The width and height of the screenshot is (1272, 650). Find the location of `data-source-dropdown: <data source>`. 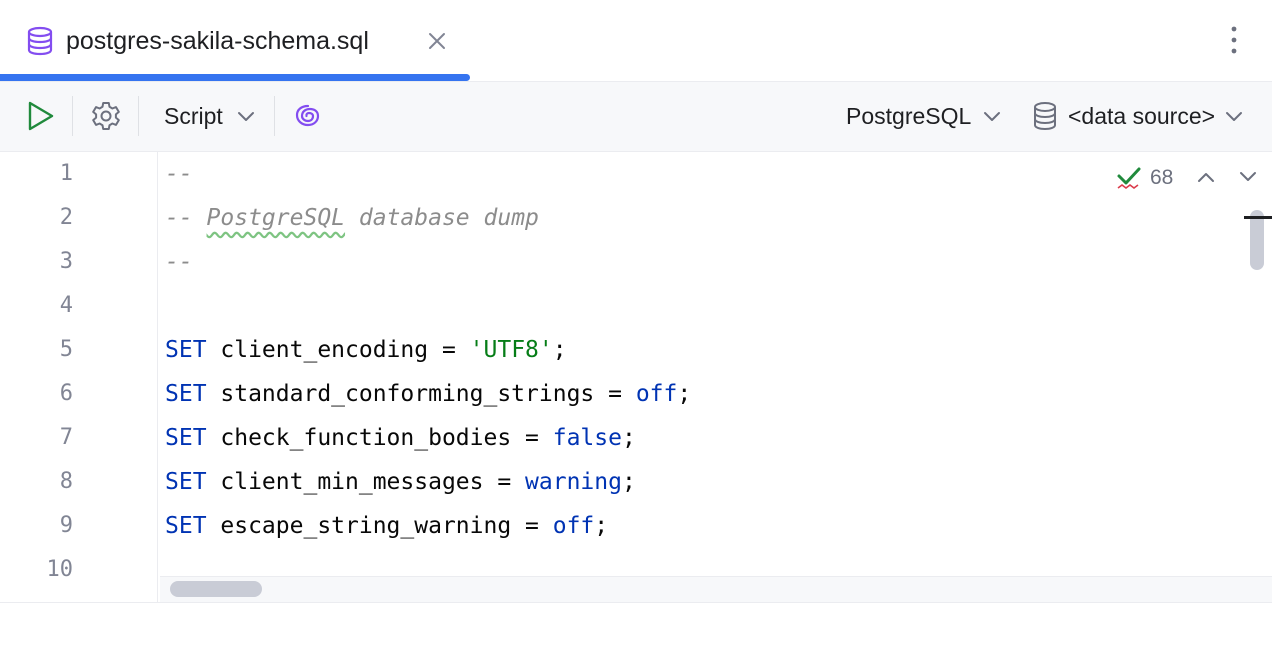

data-source-dropdown: <data source> is located at coordinates (1137, 116).